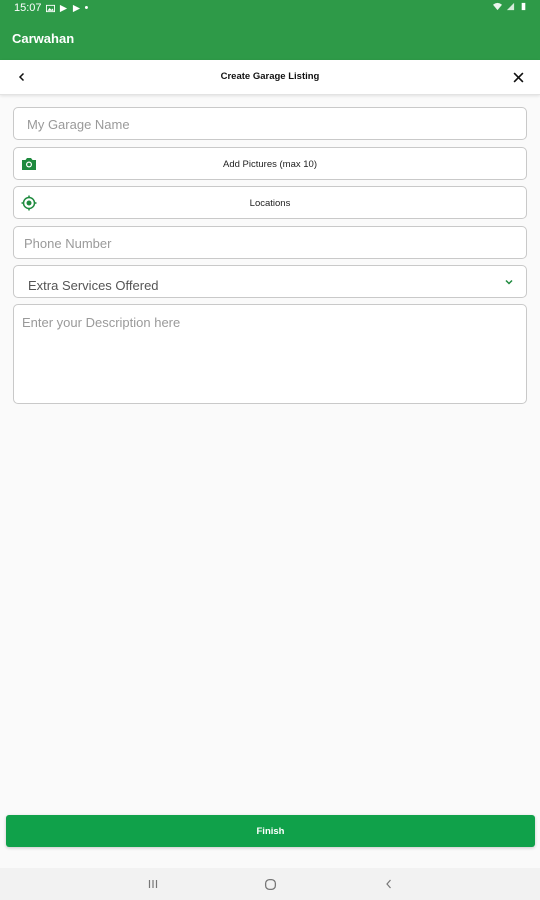 Image resolution: width=540 pixels, height=900 pixels. Describe the element at coordinates (270, 9) in the screenshot. I see `status-bar: 15:07 •` at that location.